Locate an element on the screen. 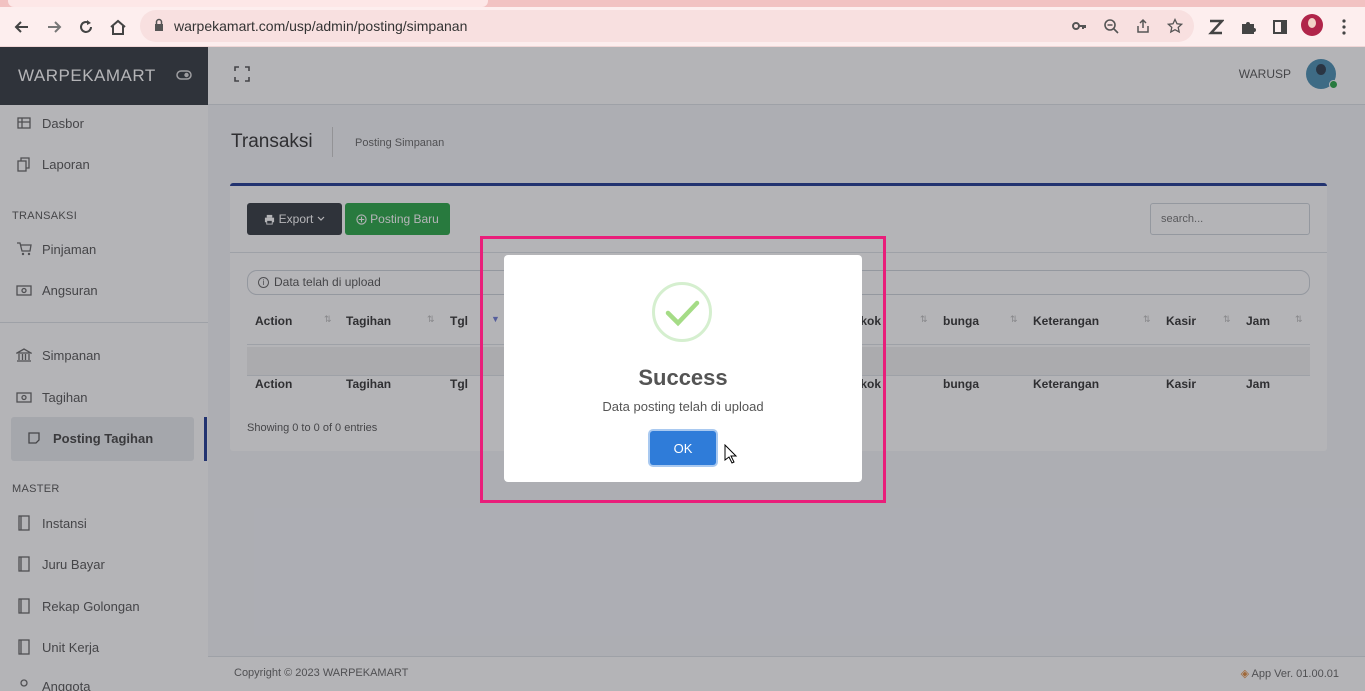 The height and width of the screenshot is (691, 1365). forward-icon is located at coordinates (54, 27).